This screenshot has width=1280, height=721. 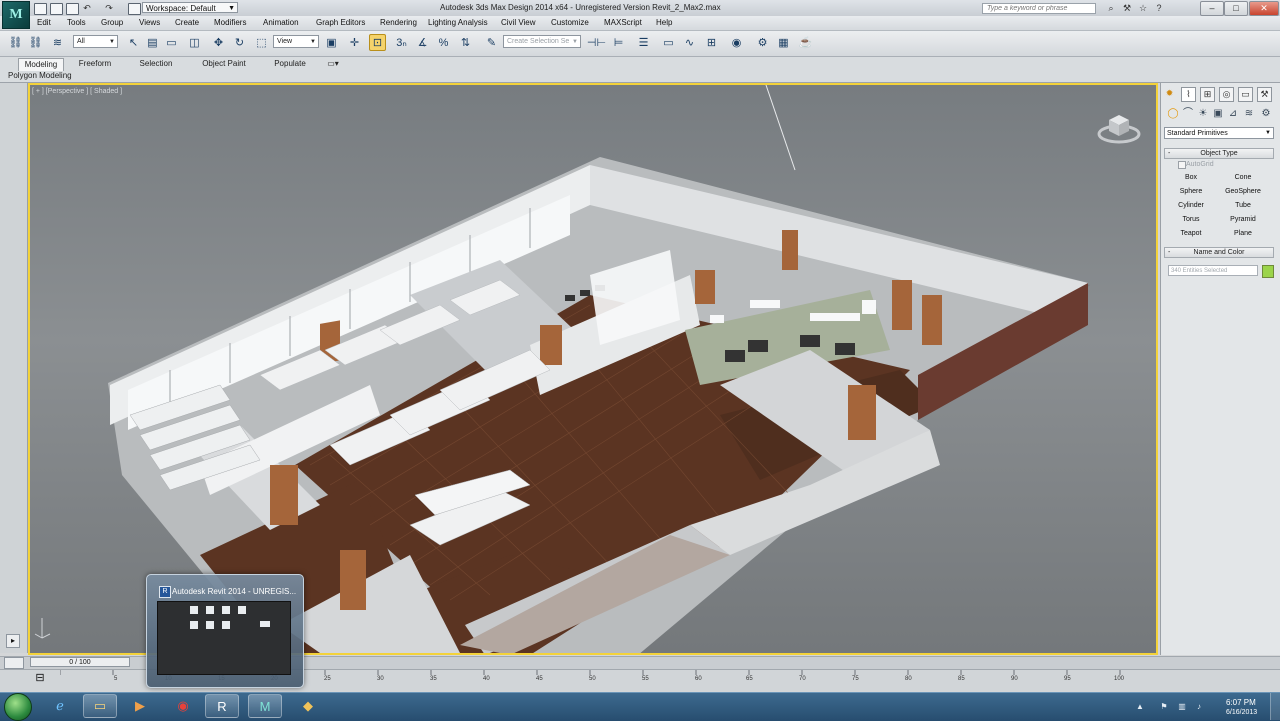 I want to click on new-file-icon, so click(x=40, y=9).